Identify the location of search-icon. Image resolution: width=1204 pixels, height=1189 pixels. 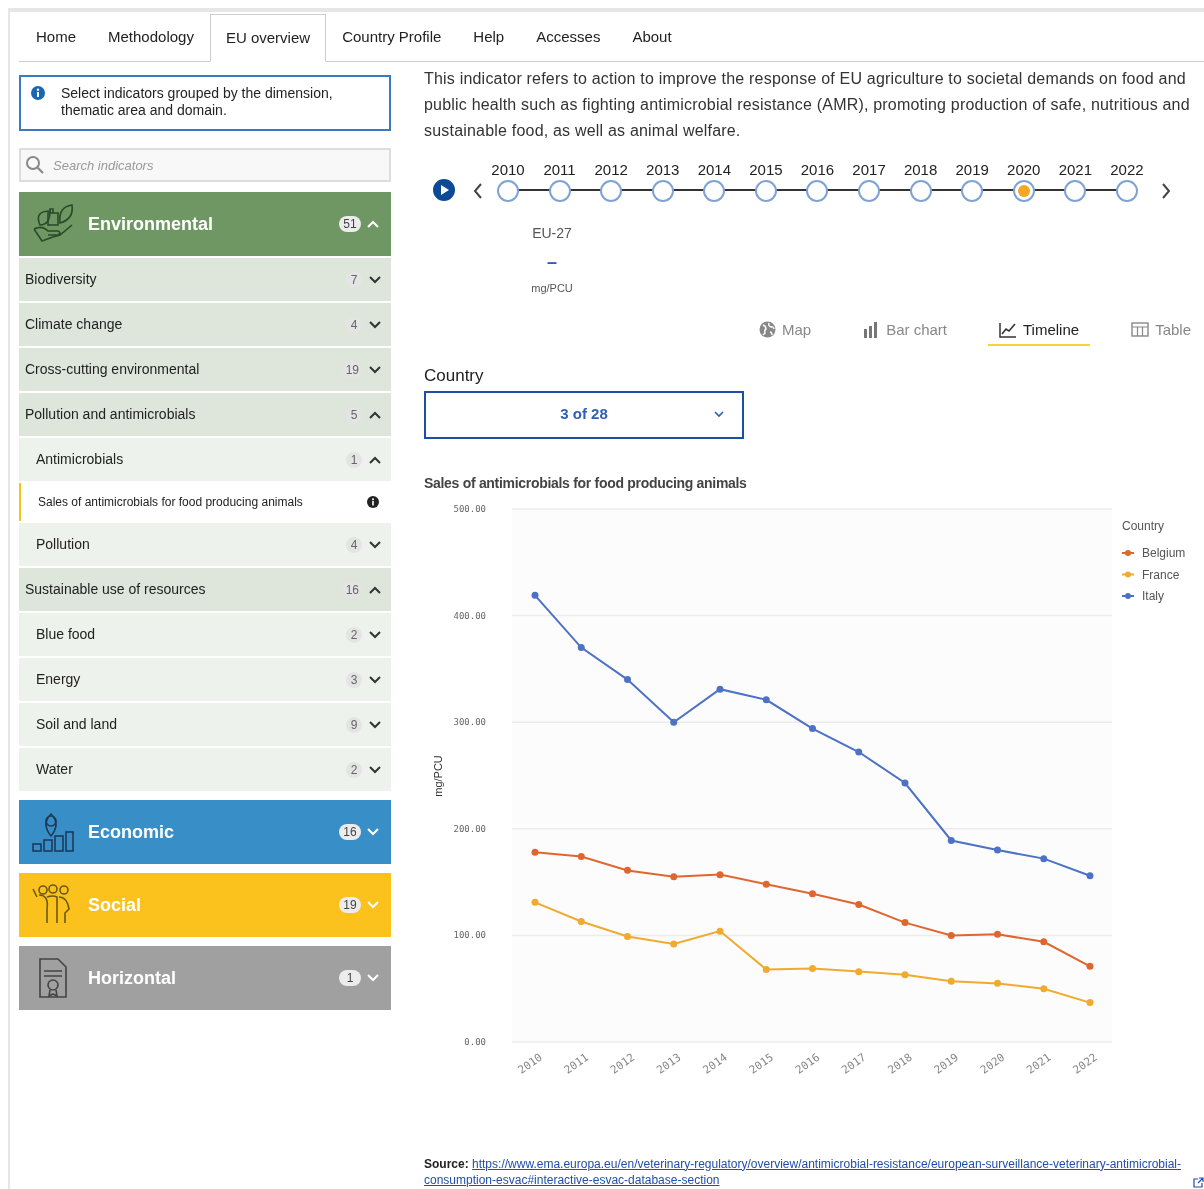
(35, 165).